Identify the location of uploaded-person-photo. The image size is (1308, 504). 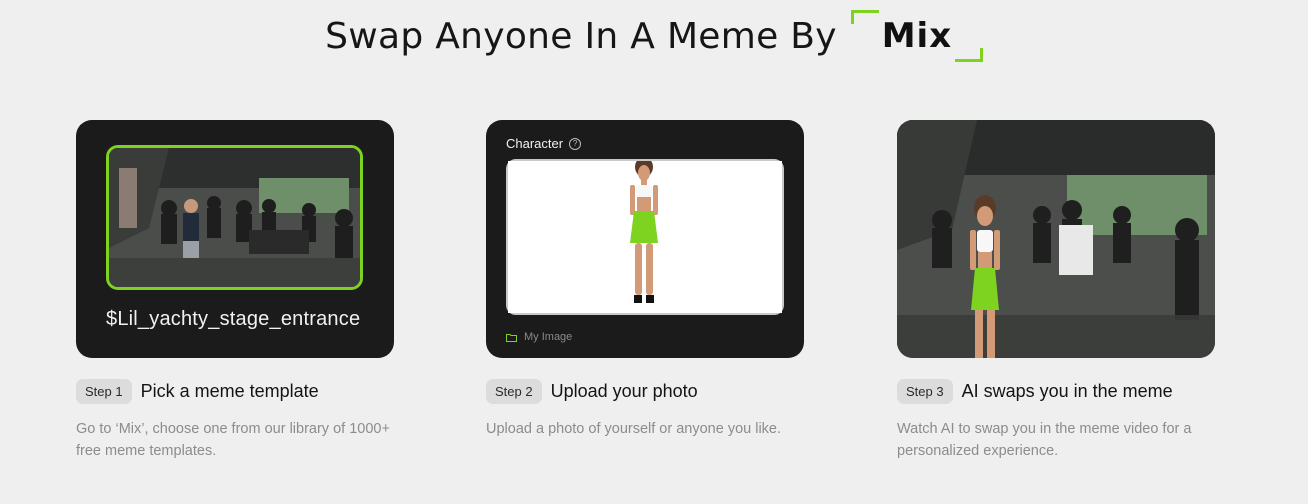
(645, 235).